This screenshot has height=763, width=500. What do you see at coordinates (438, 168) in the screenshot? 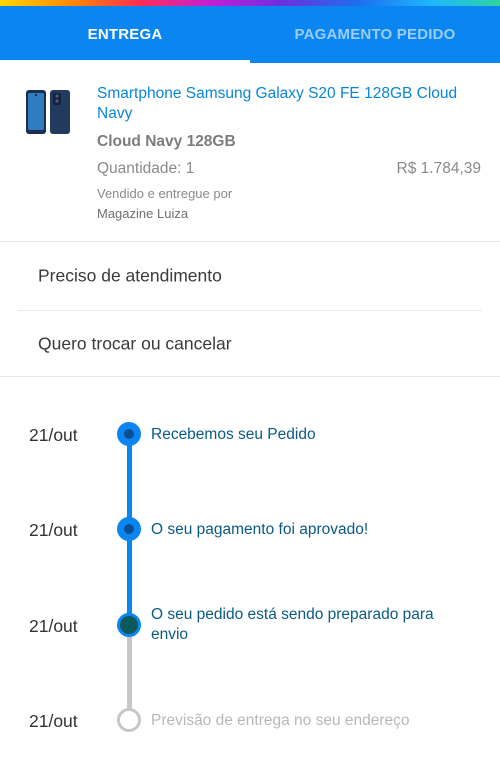
I see `product-price: R$ 1.784,39` at bounding box center [438, 168].